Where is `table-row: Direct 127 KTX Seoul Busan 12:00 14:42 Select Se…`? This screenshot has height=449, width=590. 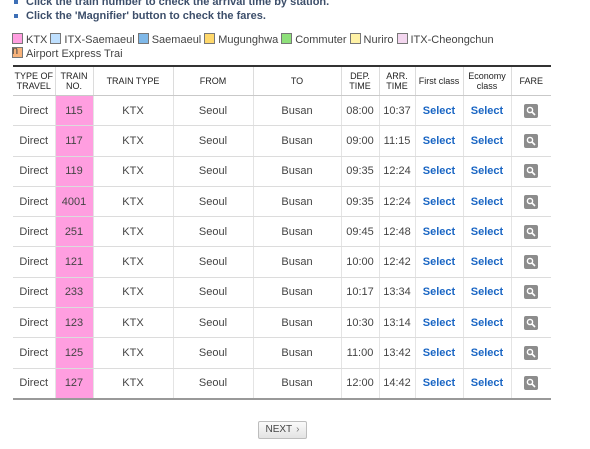 table-row: Direct 127 KTX Seoul Busan 12:00 14:42 Select Se… is located at coordinates (282, 384).